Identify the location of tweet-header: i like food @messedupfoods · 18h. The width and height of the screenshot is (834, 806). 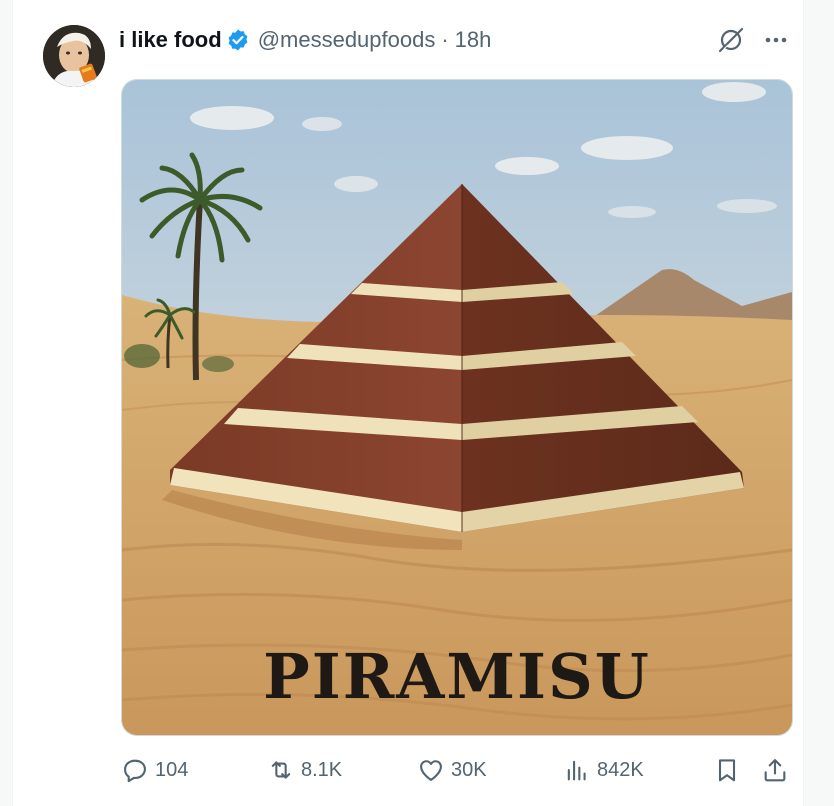
(305, 40).